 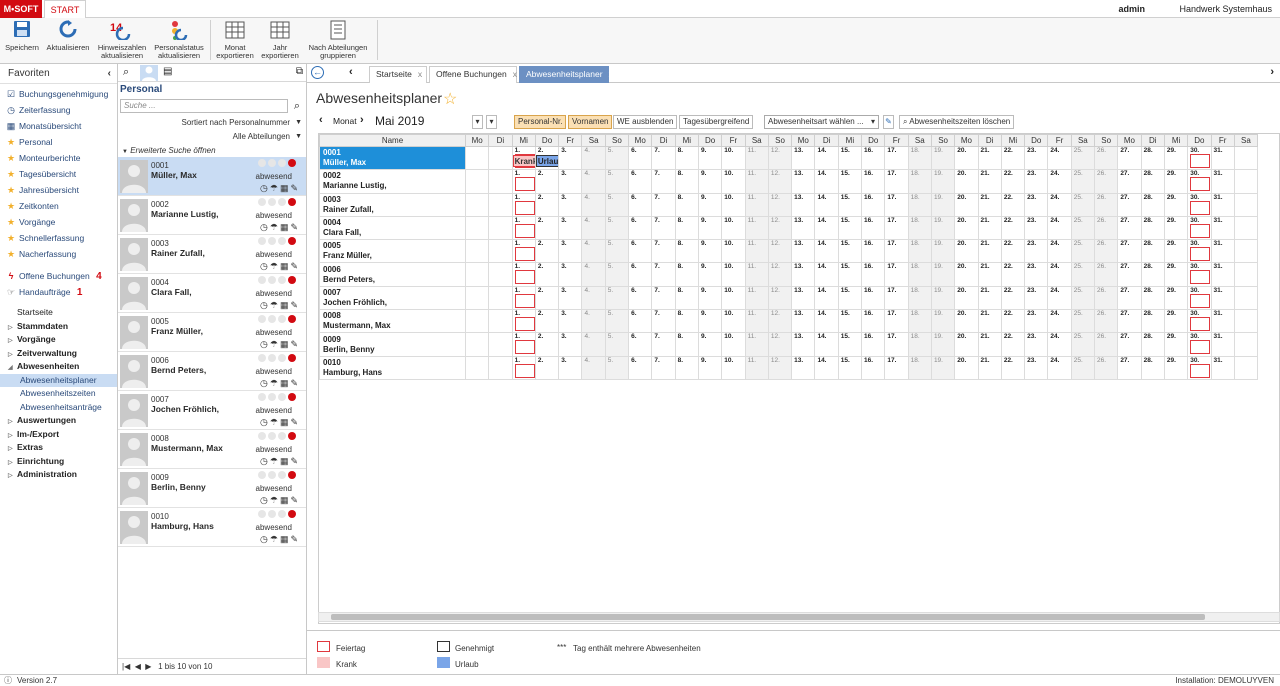 What do you see at coordinates (58, 408) in the screenshot?
I see `nav-item: Abwesenheitsanträge` at bounding box center [58, 408].